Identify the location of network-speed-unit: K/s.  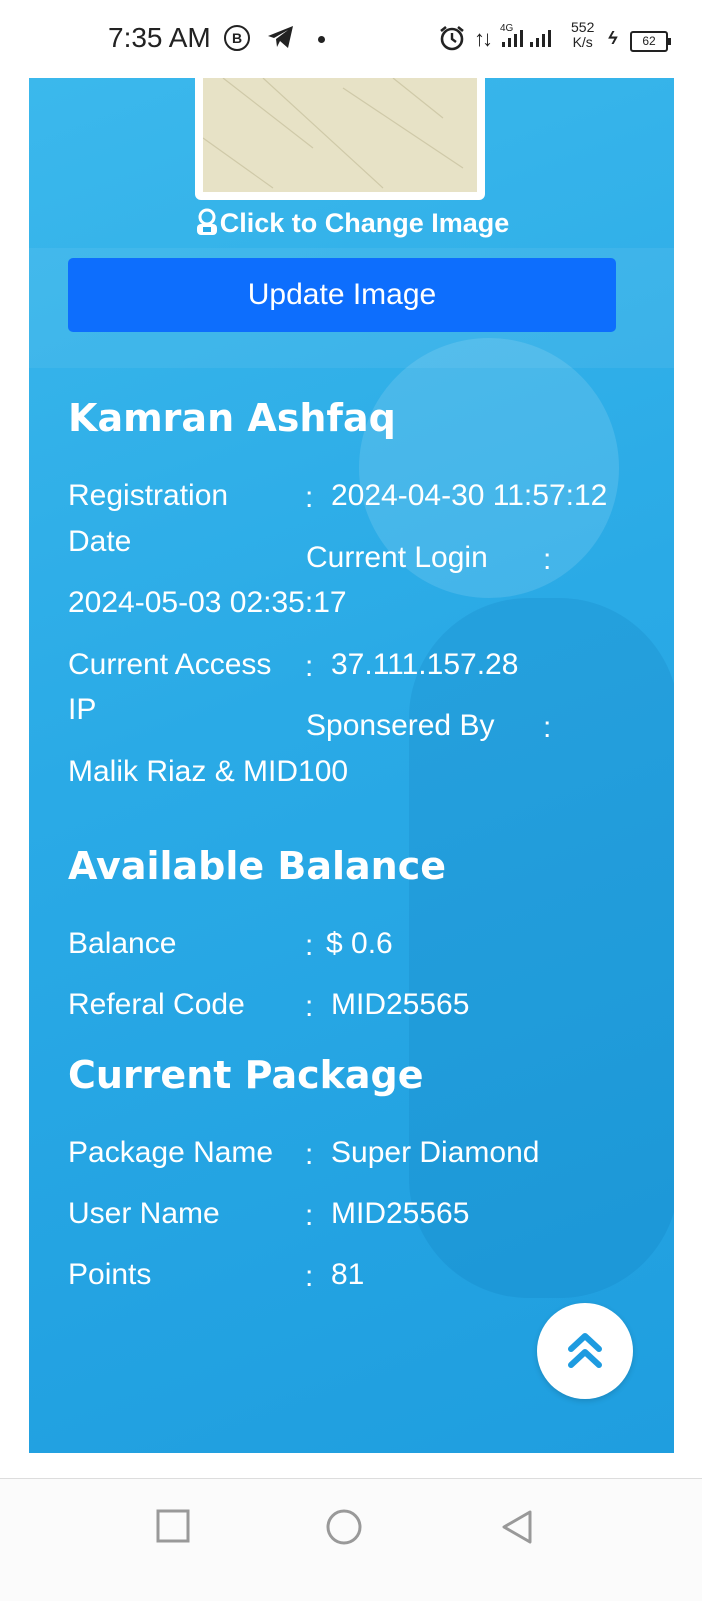
(582, 42).